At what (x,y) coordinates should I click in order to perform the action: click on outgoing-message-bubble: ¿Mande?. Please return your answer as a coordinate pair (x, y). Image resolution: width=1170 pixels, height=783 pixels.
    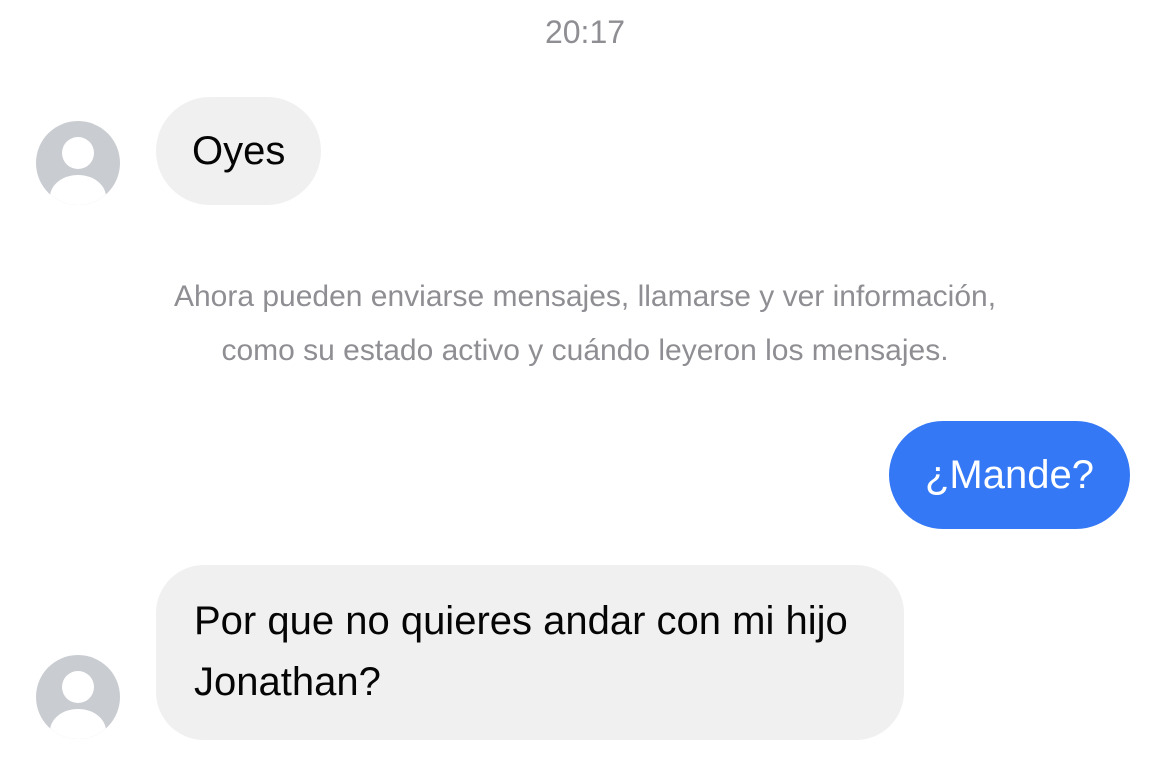
    Looking at the image, I should click on (1009, 475).